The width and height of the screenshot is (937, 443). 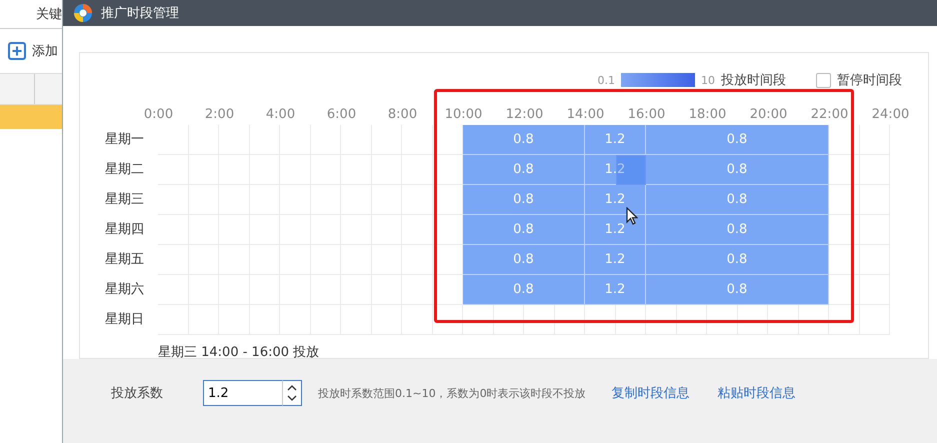 What do you see at coordinates (708, 80) in the screenshot?
I see `legend-max: 10` at bounding box center [708, 80].